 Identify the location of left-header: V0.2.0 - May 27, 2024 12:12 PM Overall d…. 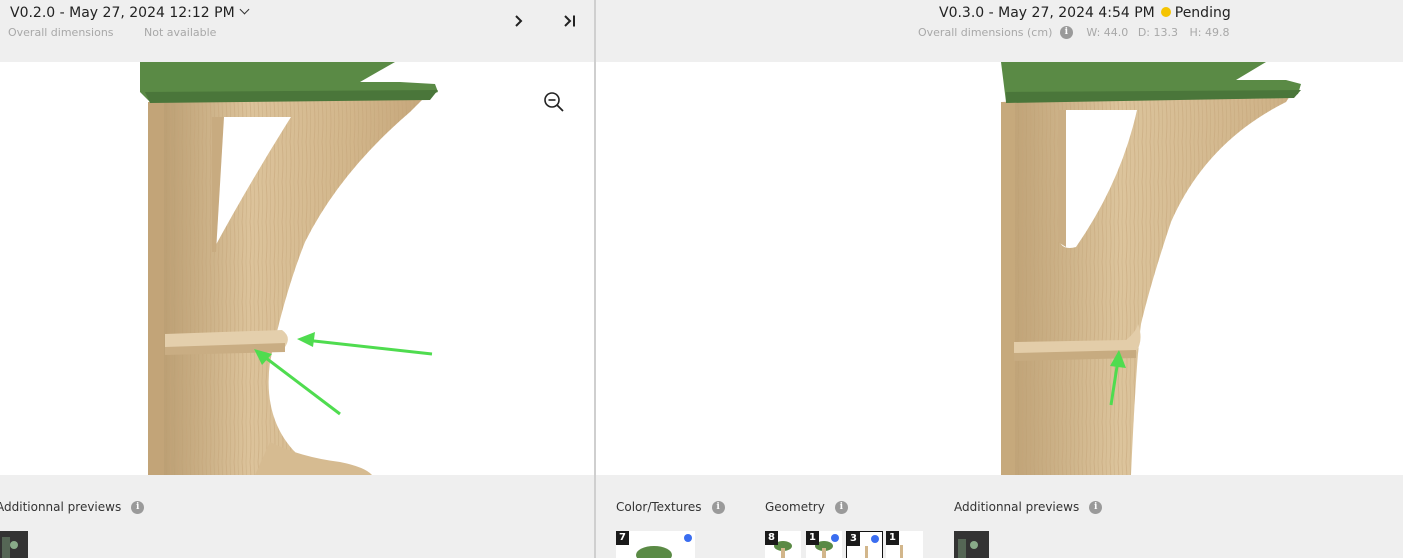
(297, 31).